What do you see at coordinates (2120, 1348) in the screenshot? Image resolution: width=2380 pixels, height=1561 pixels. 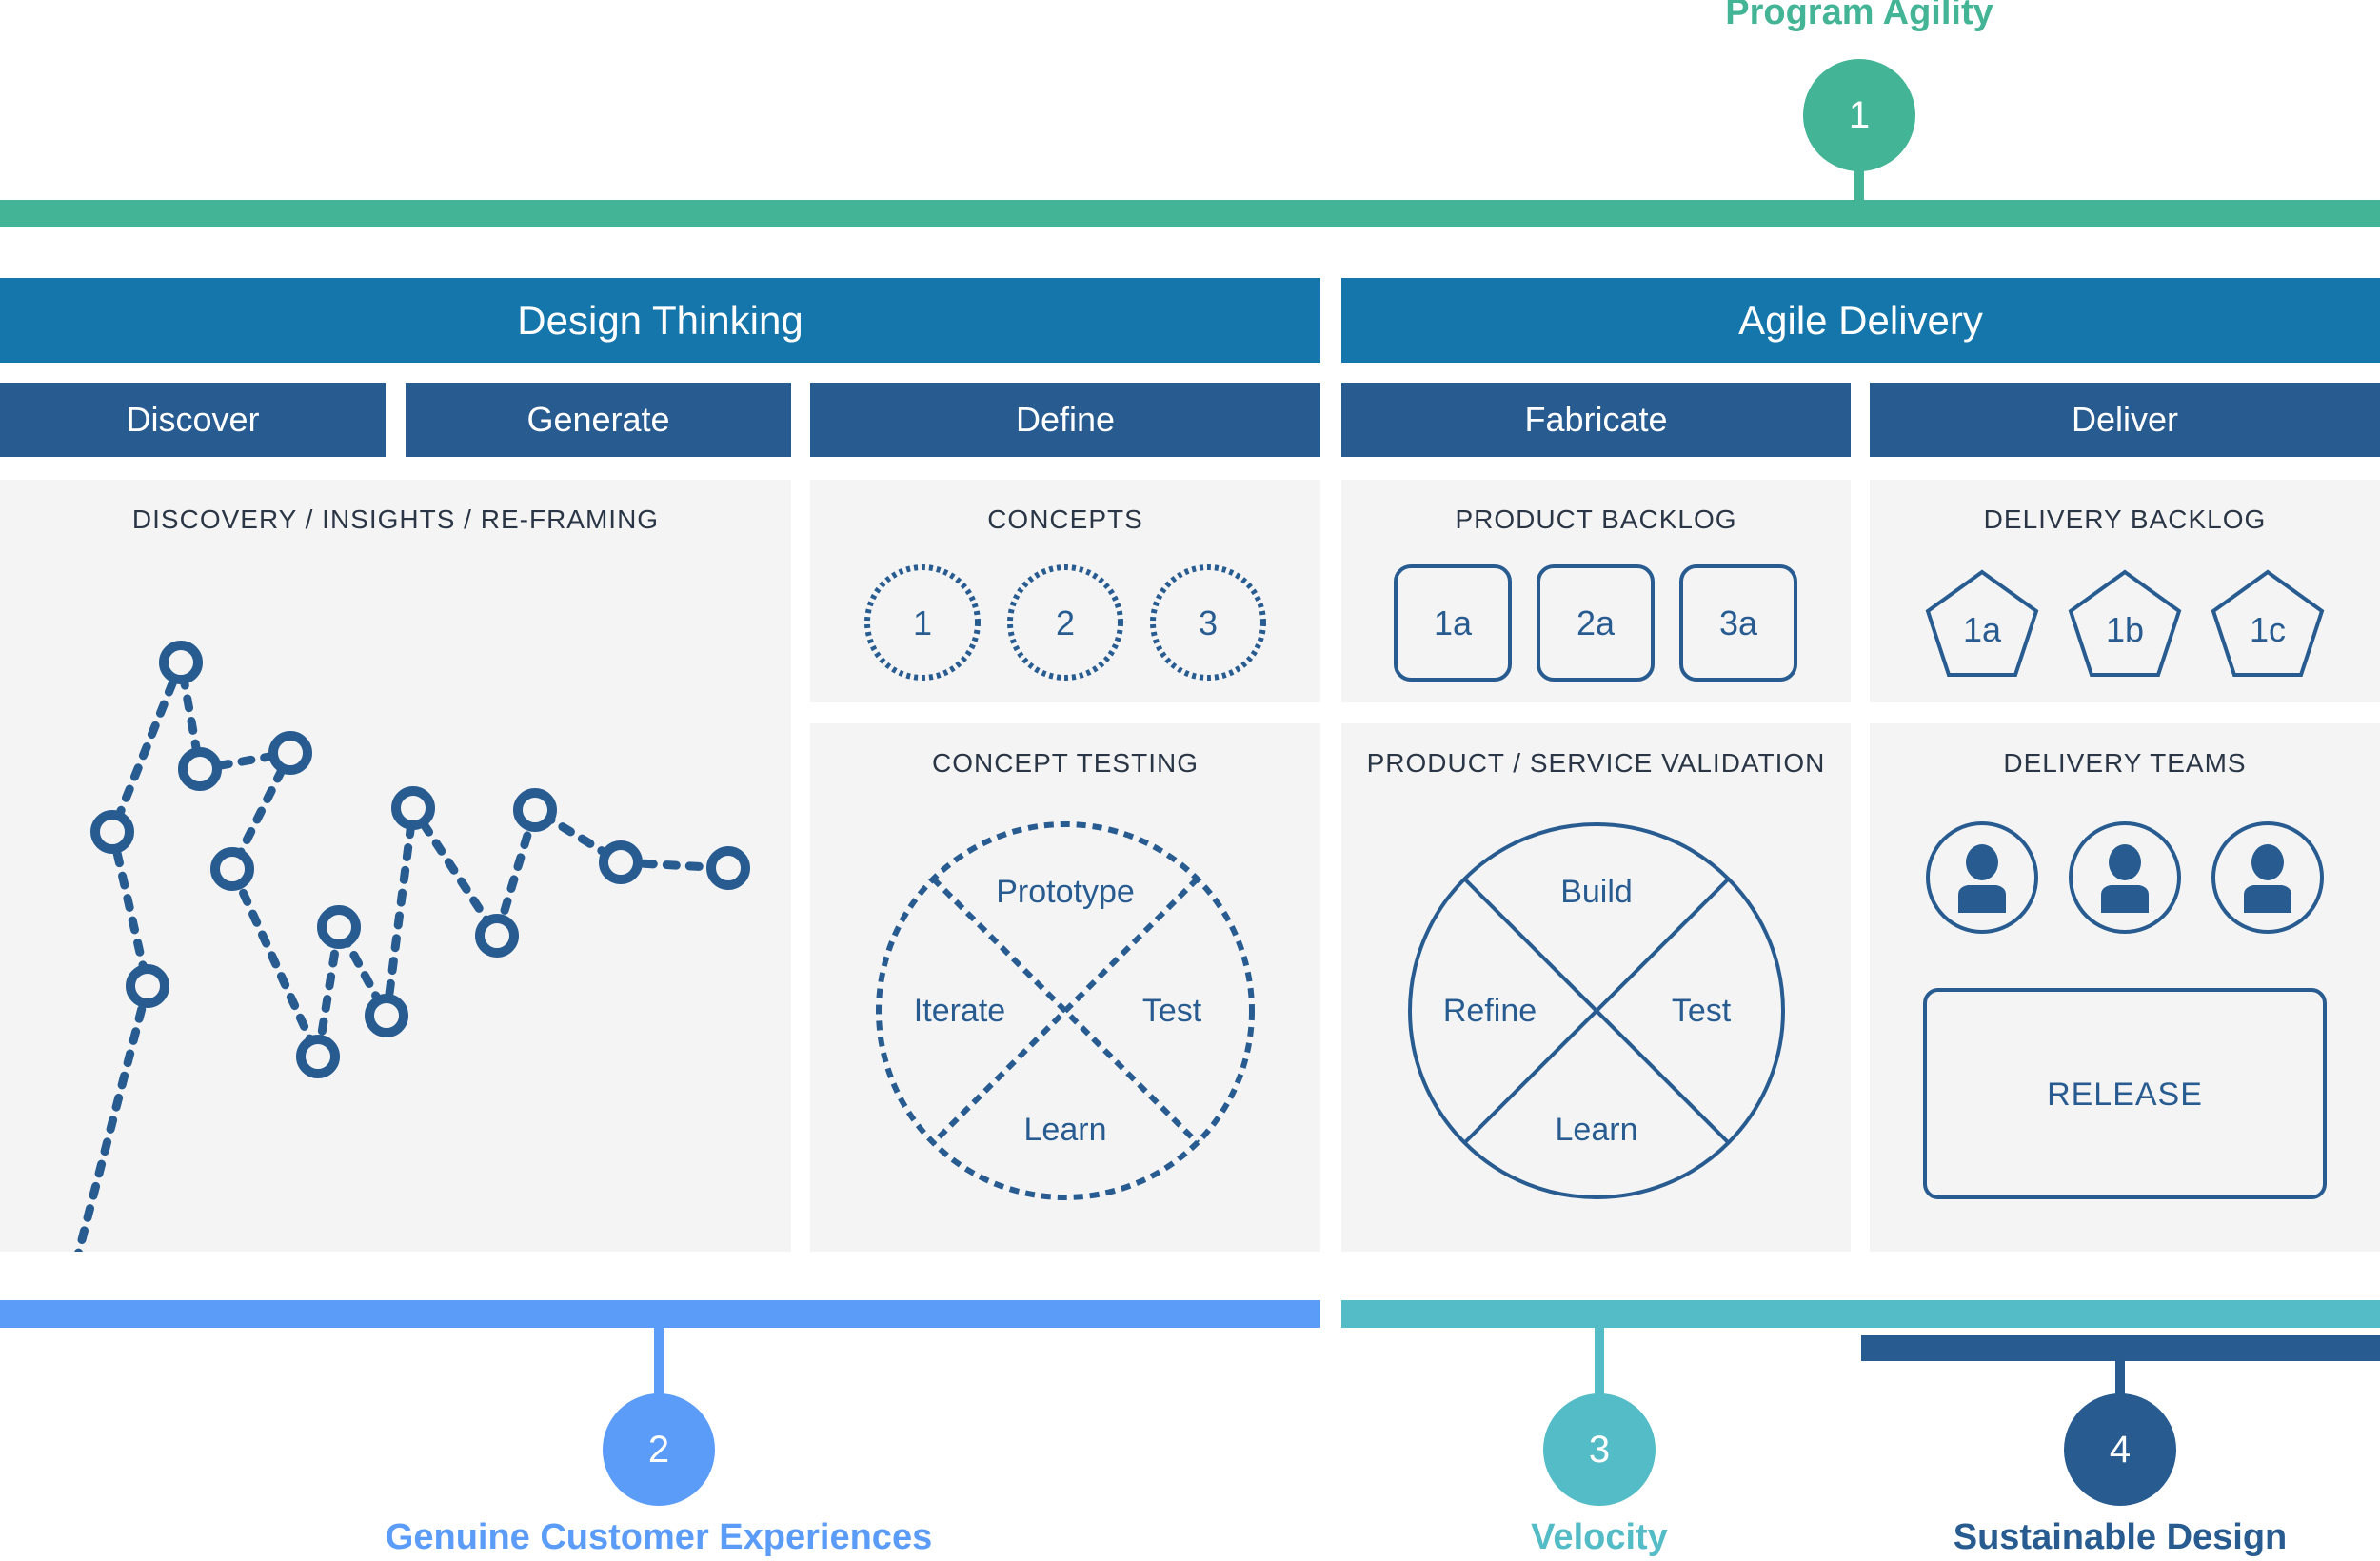 I see `sustainable-design-bar` at bounding box center [2120, 1348].